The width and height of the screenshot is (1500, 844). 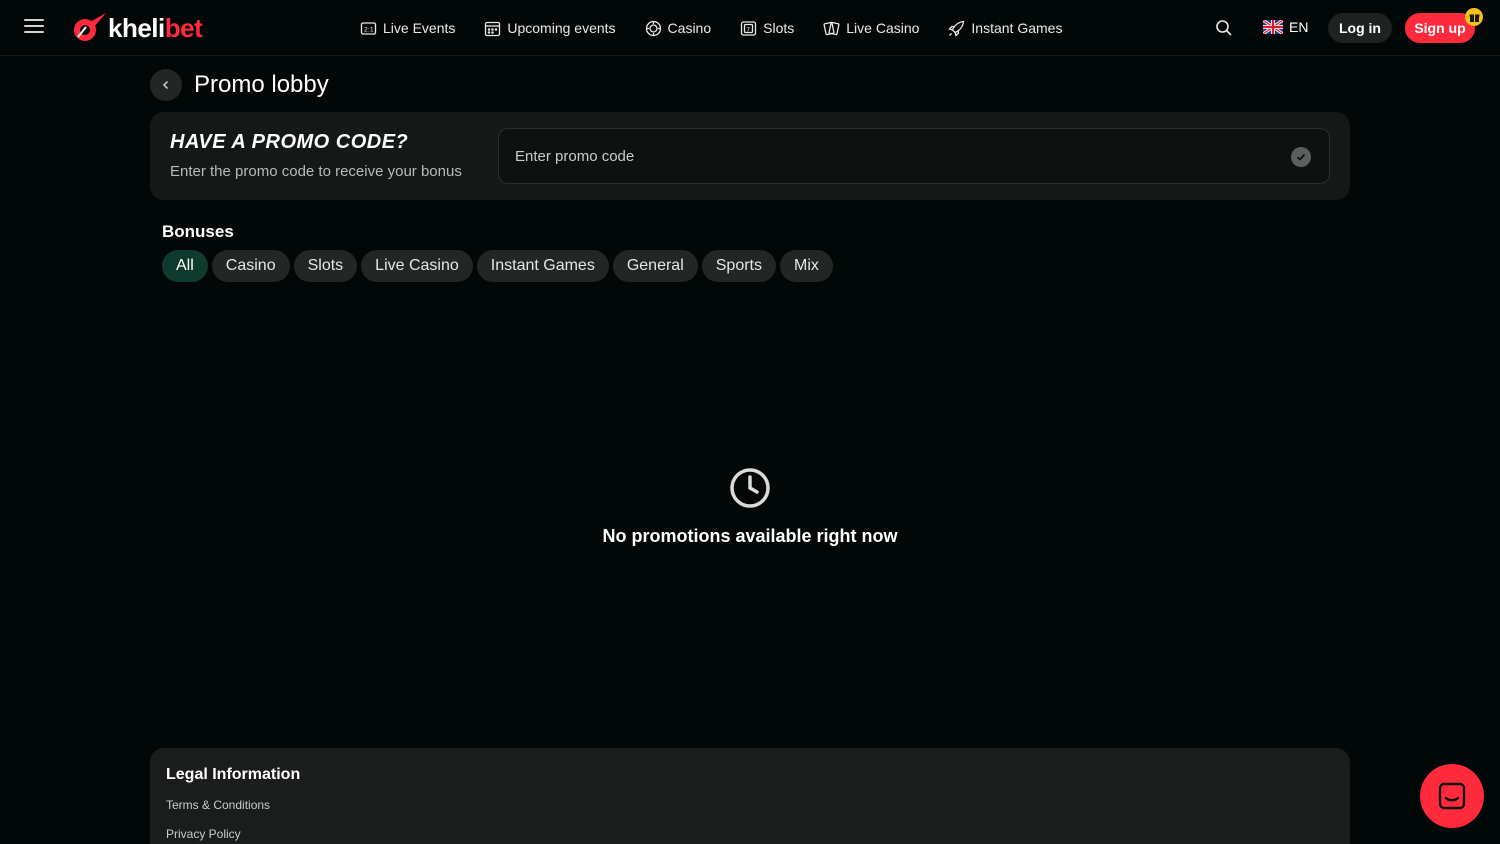 I want to click on nav-casino: Casino, so click(x=678, y=28).